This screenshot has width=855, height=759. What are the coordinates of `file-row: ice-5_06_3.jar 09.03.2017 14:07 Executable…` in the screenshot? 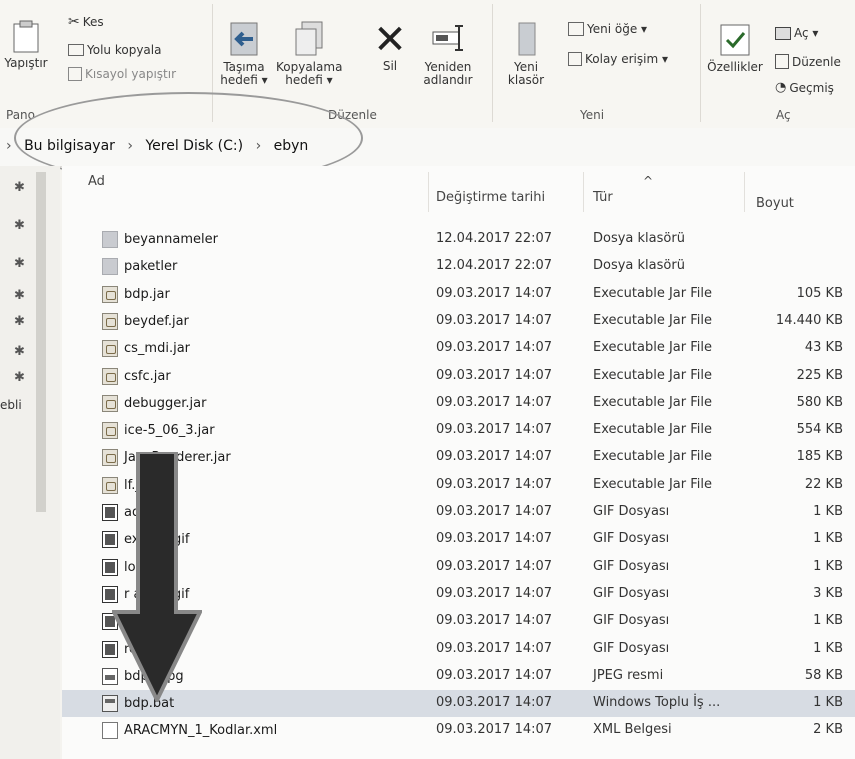 It's located at (458, 430).